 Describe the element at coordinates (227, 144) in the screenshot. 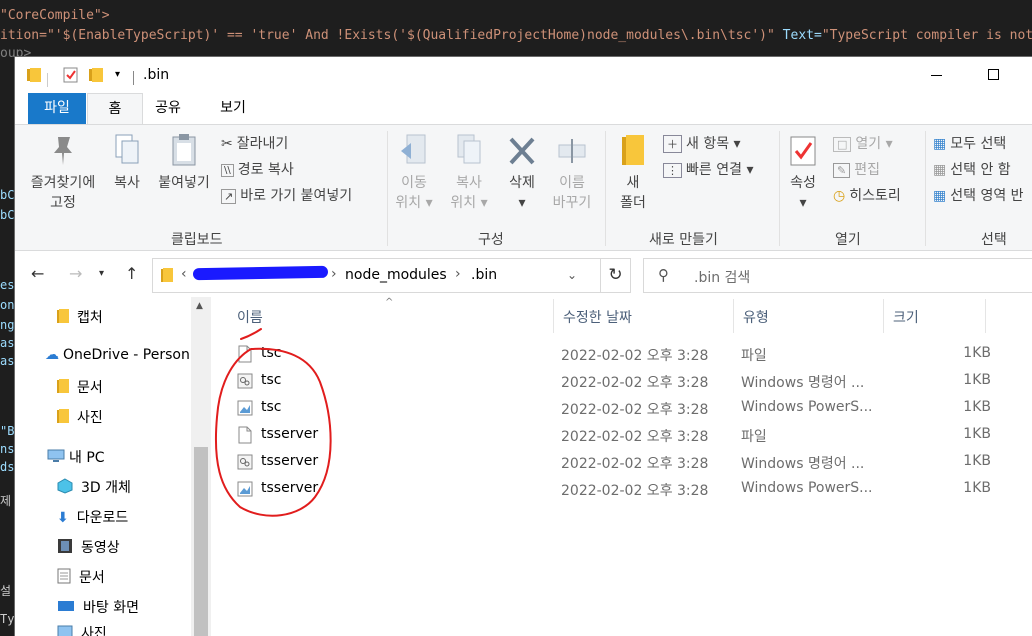

I see `scissors-icon: ✂` at that location.